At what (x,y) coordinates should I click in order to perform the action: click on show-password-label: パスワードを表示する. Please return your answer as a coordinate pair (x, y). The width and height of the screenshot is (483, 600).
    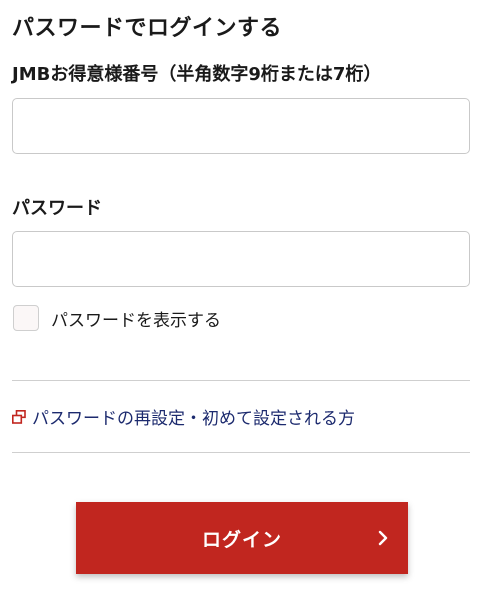
    Looking at the image, I should click on (136, 320).